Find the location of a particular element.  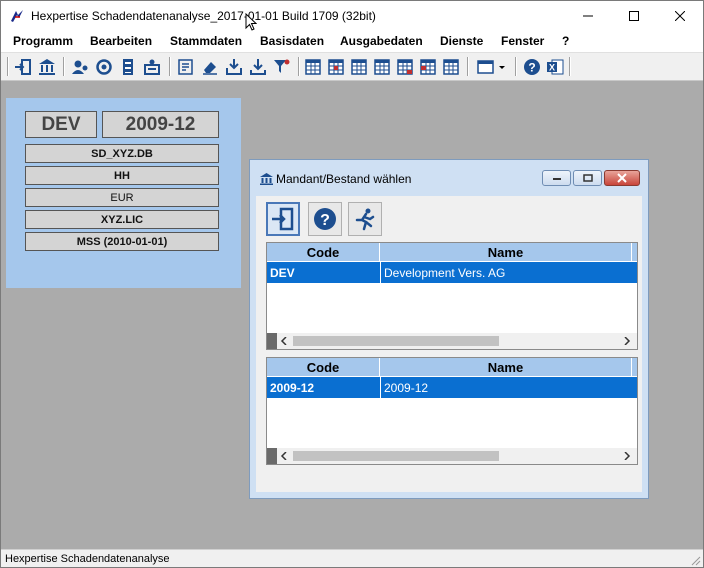

menu-stammdaten: Stammdaten is located at coordinates (206, 41).